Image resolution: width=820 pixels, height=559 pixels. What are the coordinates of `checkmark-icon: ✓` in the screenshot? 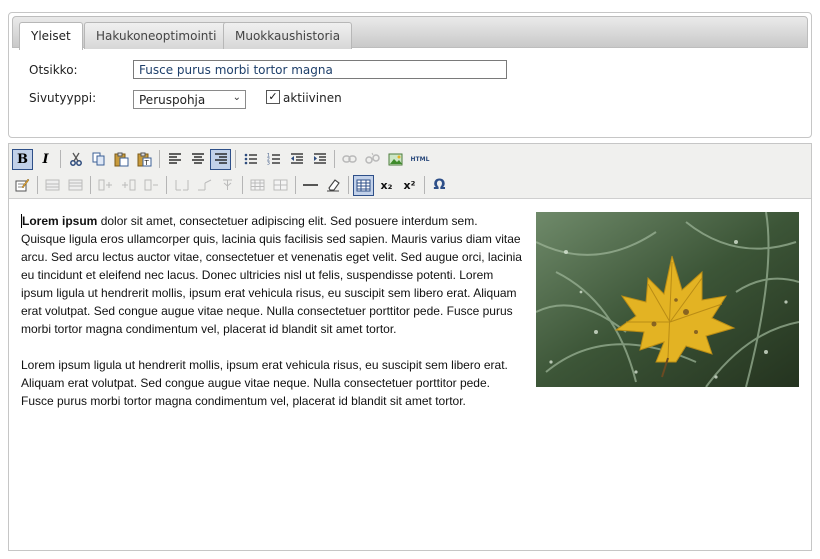 It's located at (273, 96).